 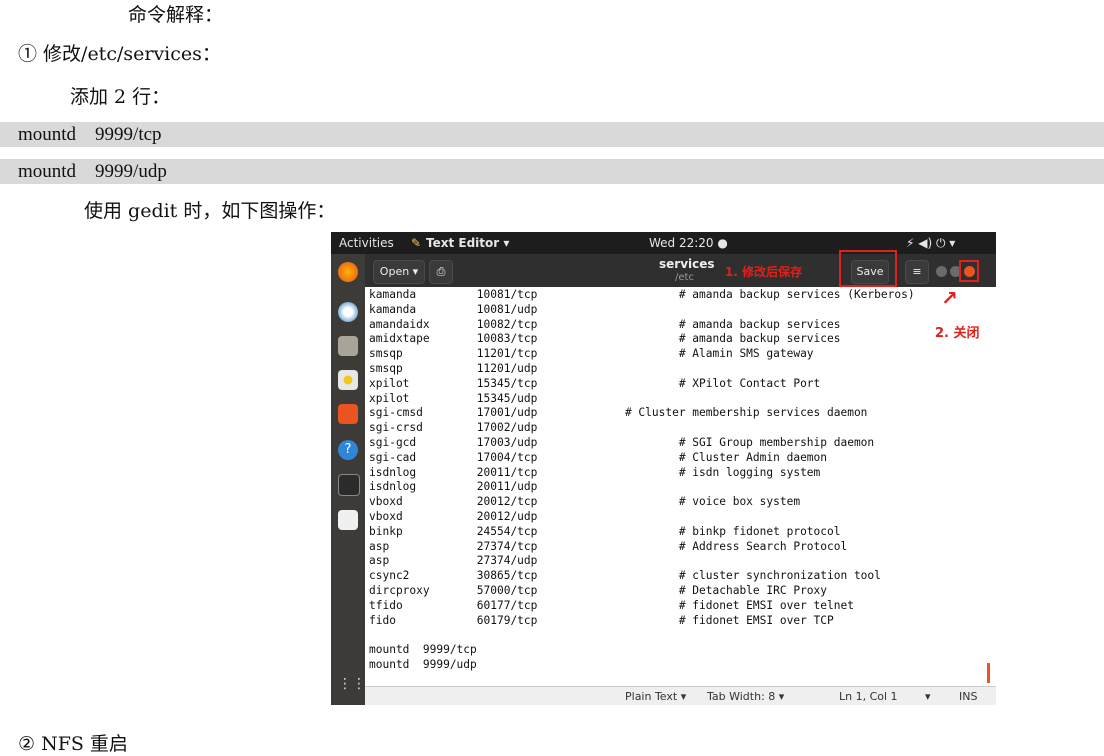 What do you see at coordinates (119, 54) in the screenshot?
I see `doc-line-2: ① 修改/etc/services：` at bounding box center [119, 54].